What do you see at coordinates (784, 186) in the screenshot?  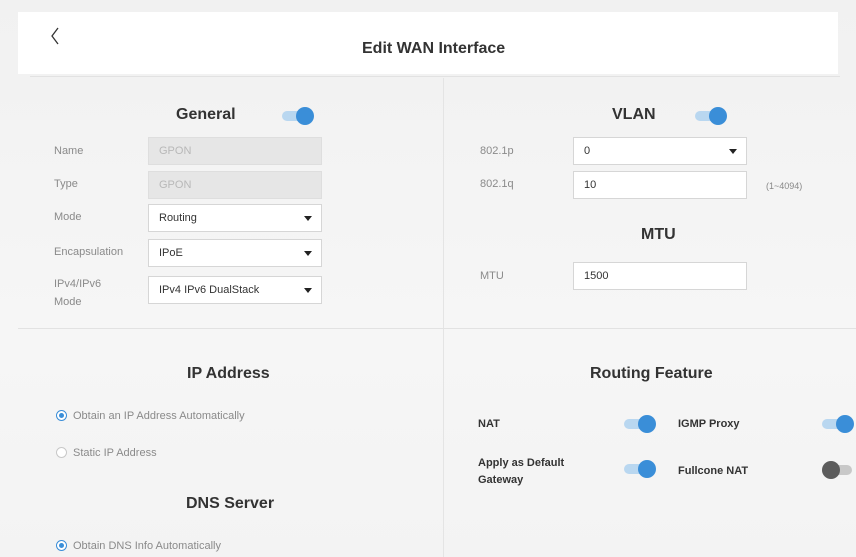 I see `8021q-range-hint: (1~4094)` at bounding box center [784, 186].